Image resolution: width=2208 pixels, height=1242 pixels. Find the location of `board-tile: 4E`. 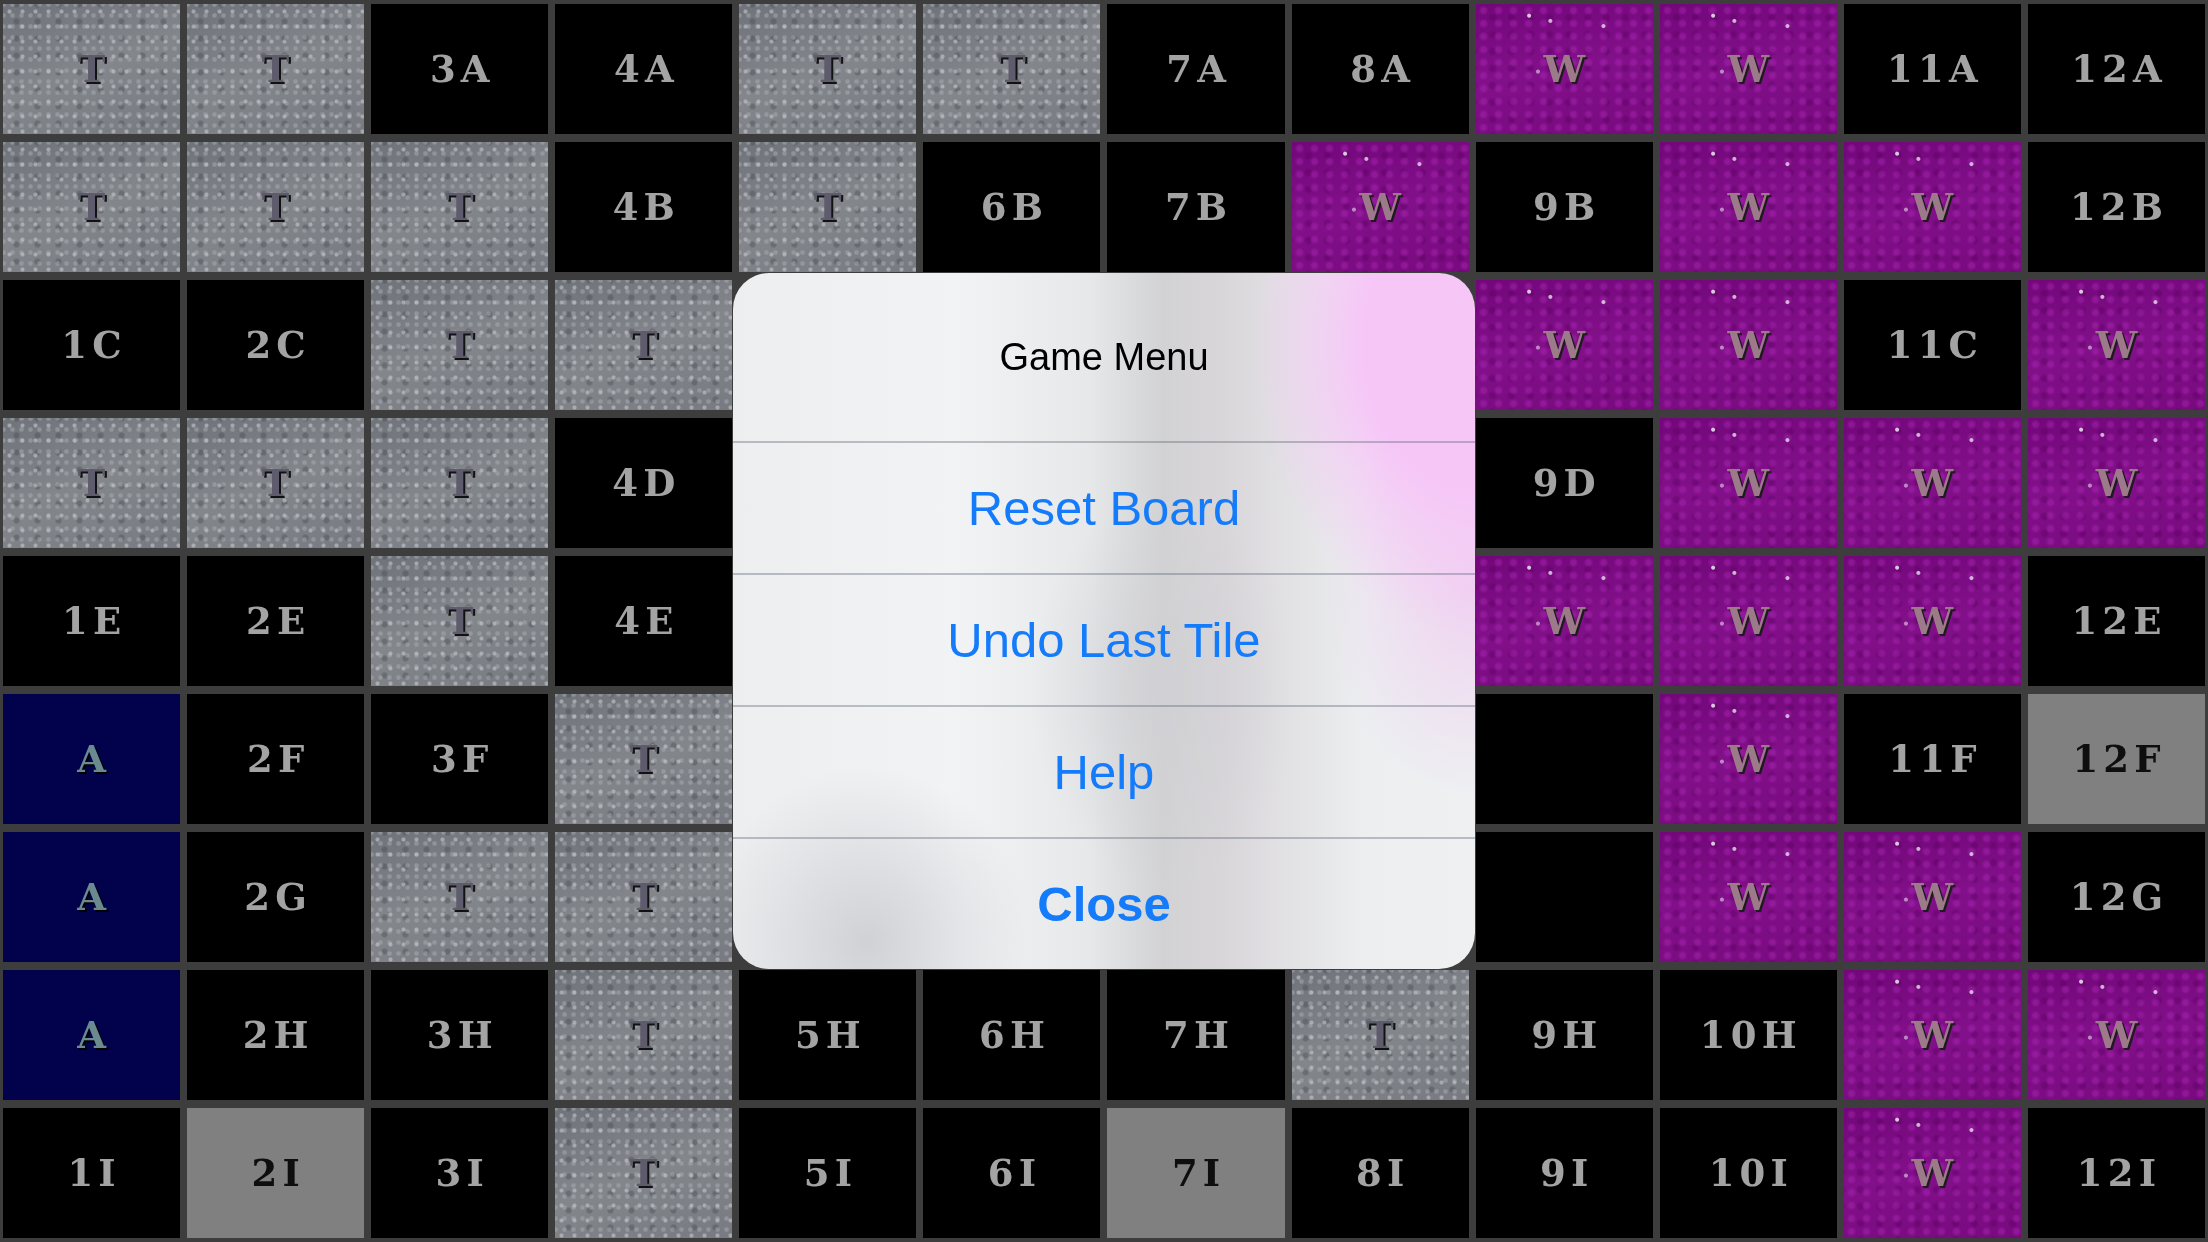

board-tile: 4E is located at coordinates (644, 621).